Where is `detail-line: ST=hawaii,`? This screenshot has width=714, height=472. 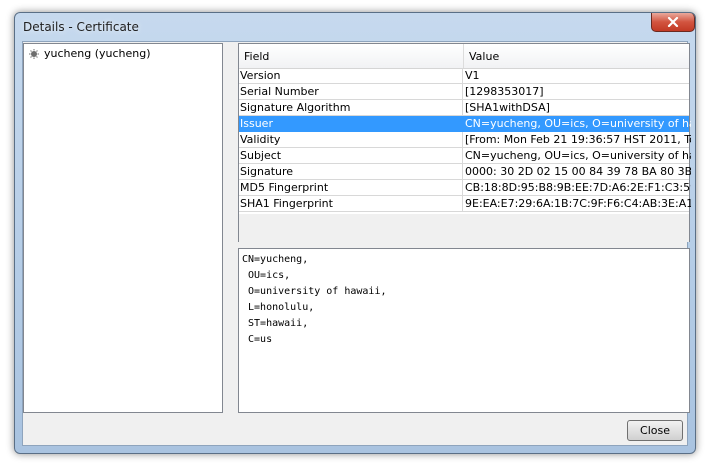 detail-line: ST=hawaii, is located at coordinates (275, 323).